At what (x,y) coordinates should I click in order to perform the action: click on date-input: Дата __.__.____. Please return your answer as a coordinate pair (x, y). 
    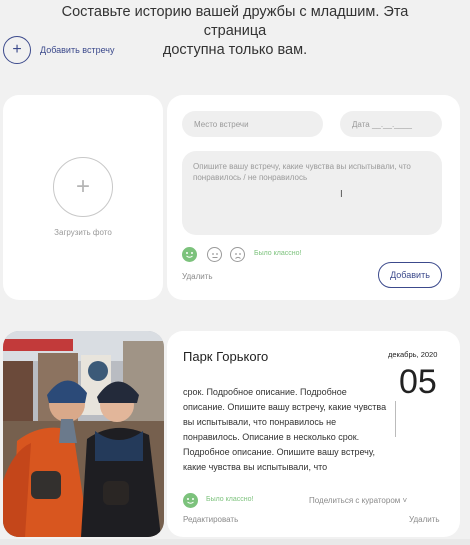
    Looking at the image, I should click on (391, 124).